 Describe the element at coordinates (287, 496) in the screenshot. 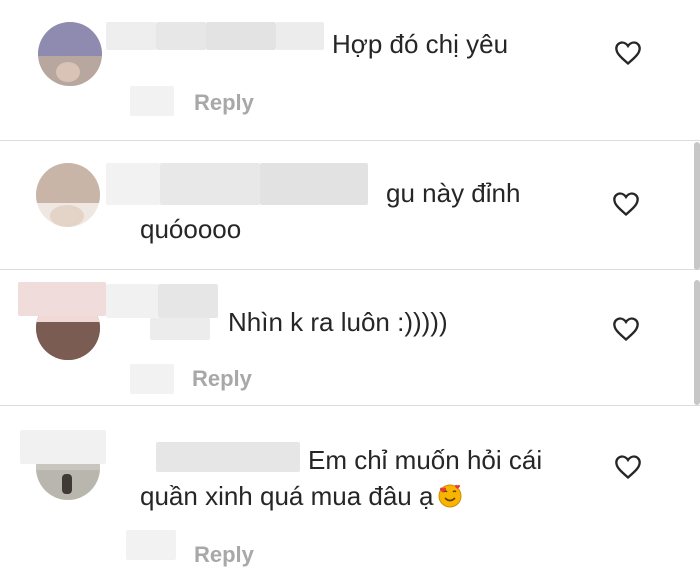

I see `comment-text-line-2-content: quần xinh quá mua đâu ạ` at that location.